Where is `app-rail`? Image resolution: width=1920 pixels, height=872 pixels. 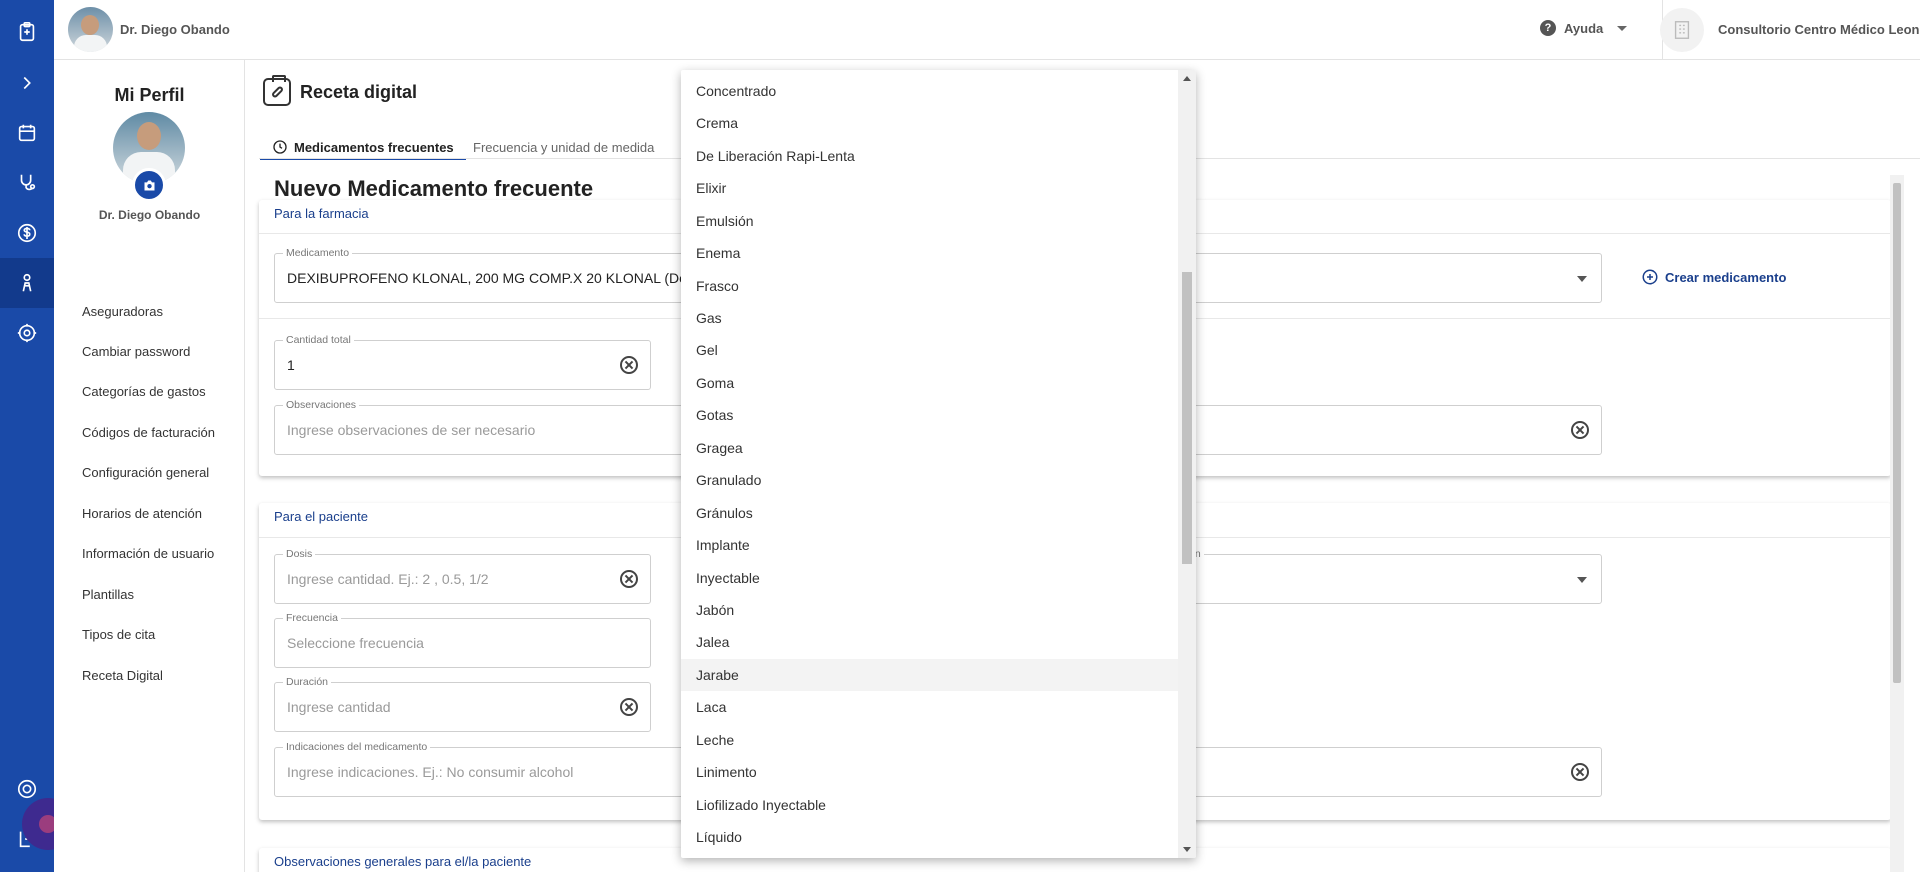
app-rail is located at coordinates (27, 436).